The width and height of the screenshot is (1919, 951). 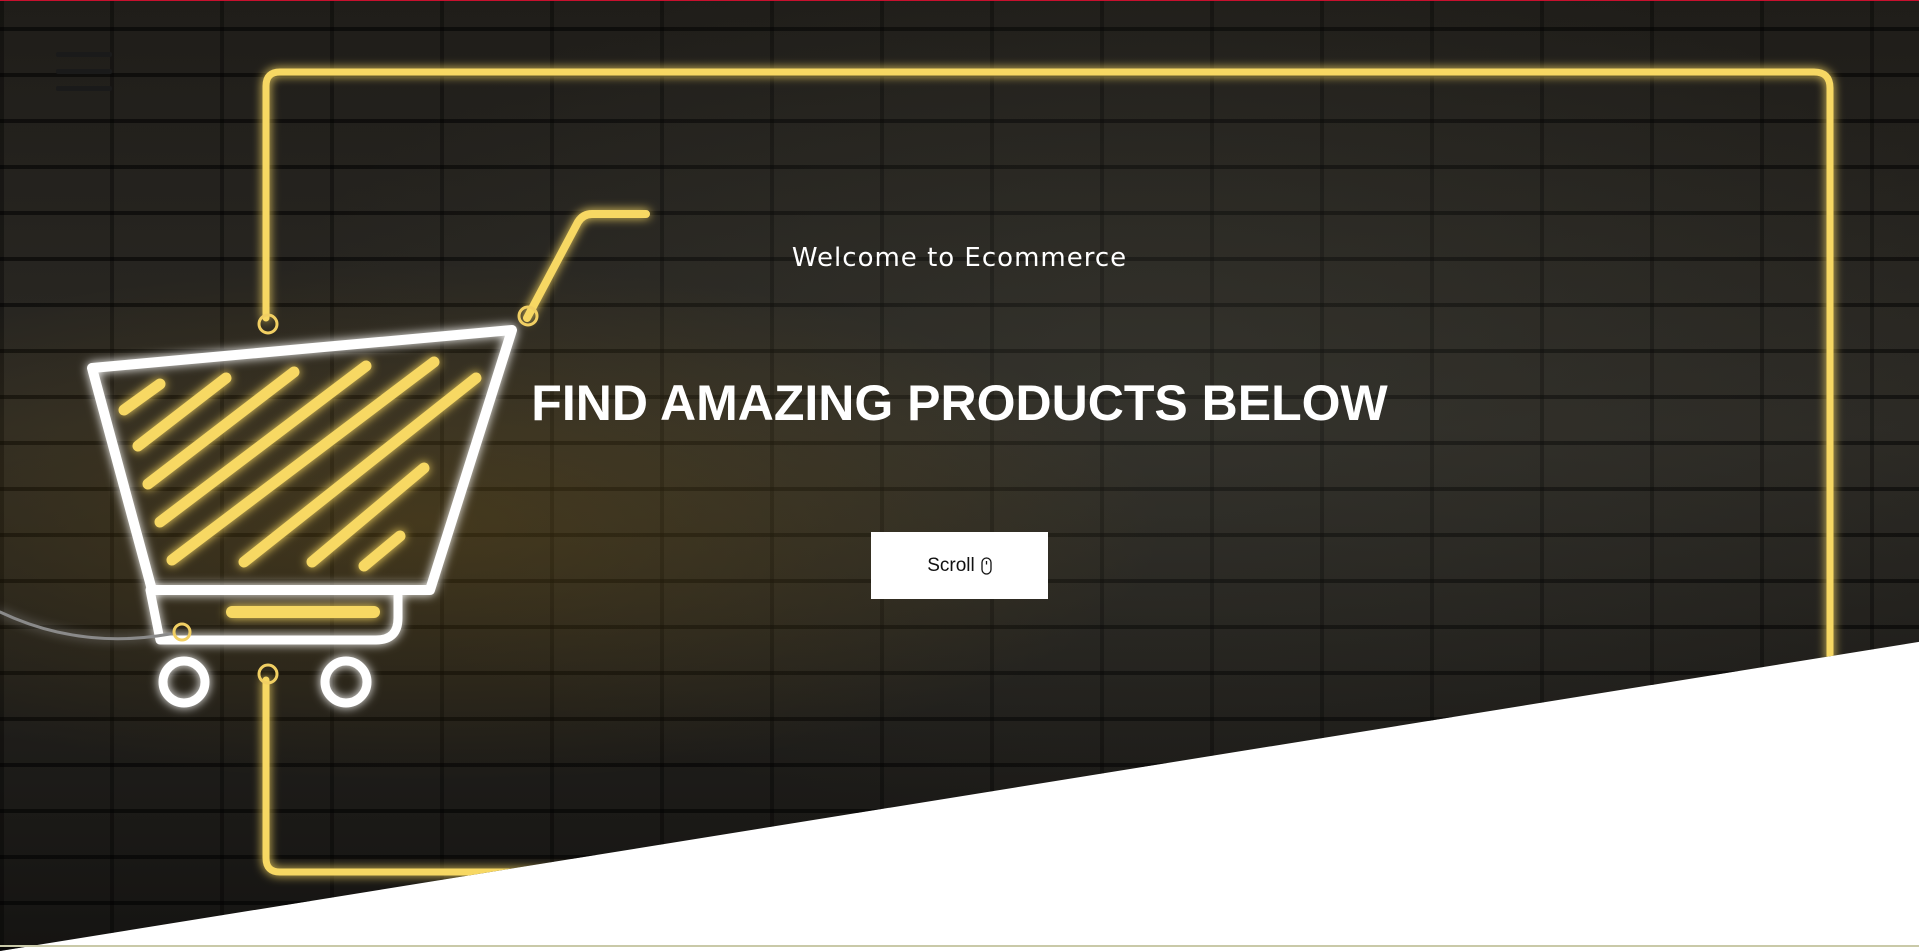 What do you see at coordinates (986, 565) in the screenshot?
I see `mouse-icon` at bounding box center [986, 565].